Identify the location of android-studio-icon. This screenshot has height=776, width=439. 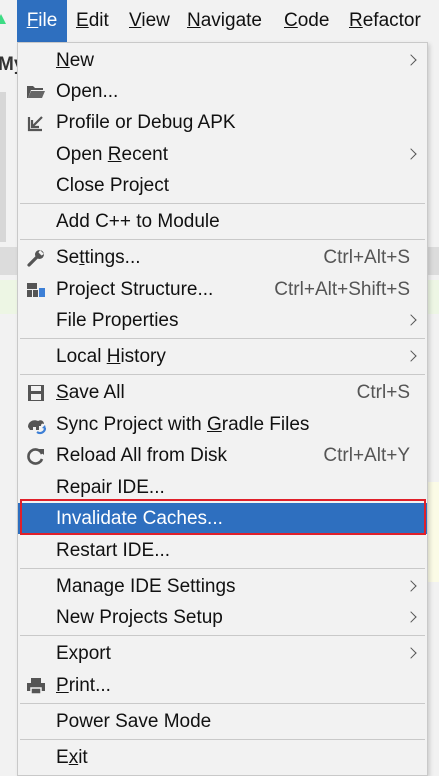
(3, 19).